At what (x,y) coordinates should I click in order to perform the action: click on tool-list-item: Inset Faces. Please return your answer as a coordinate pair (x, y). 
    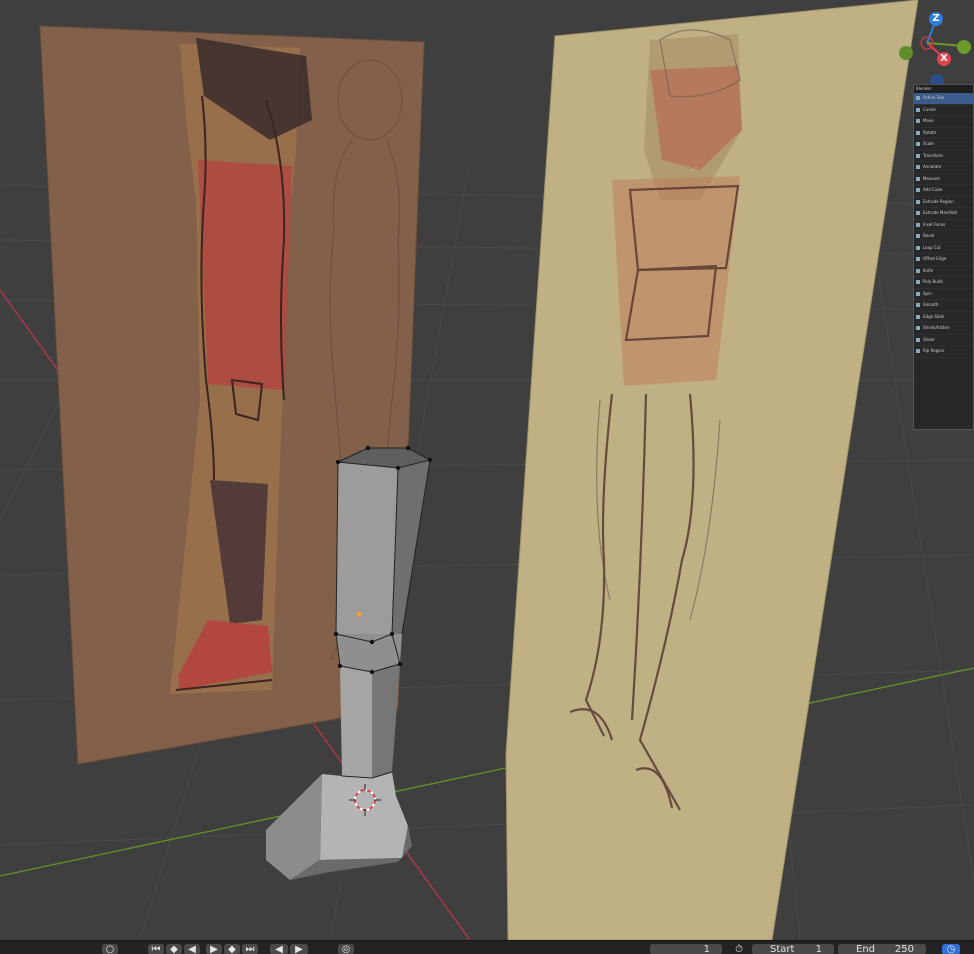
    Looking at the image, I should click on (943, 225).